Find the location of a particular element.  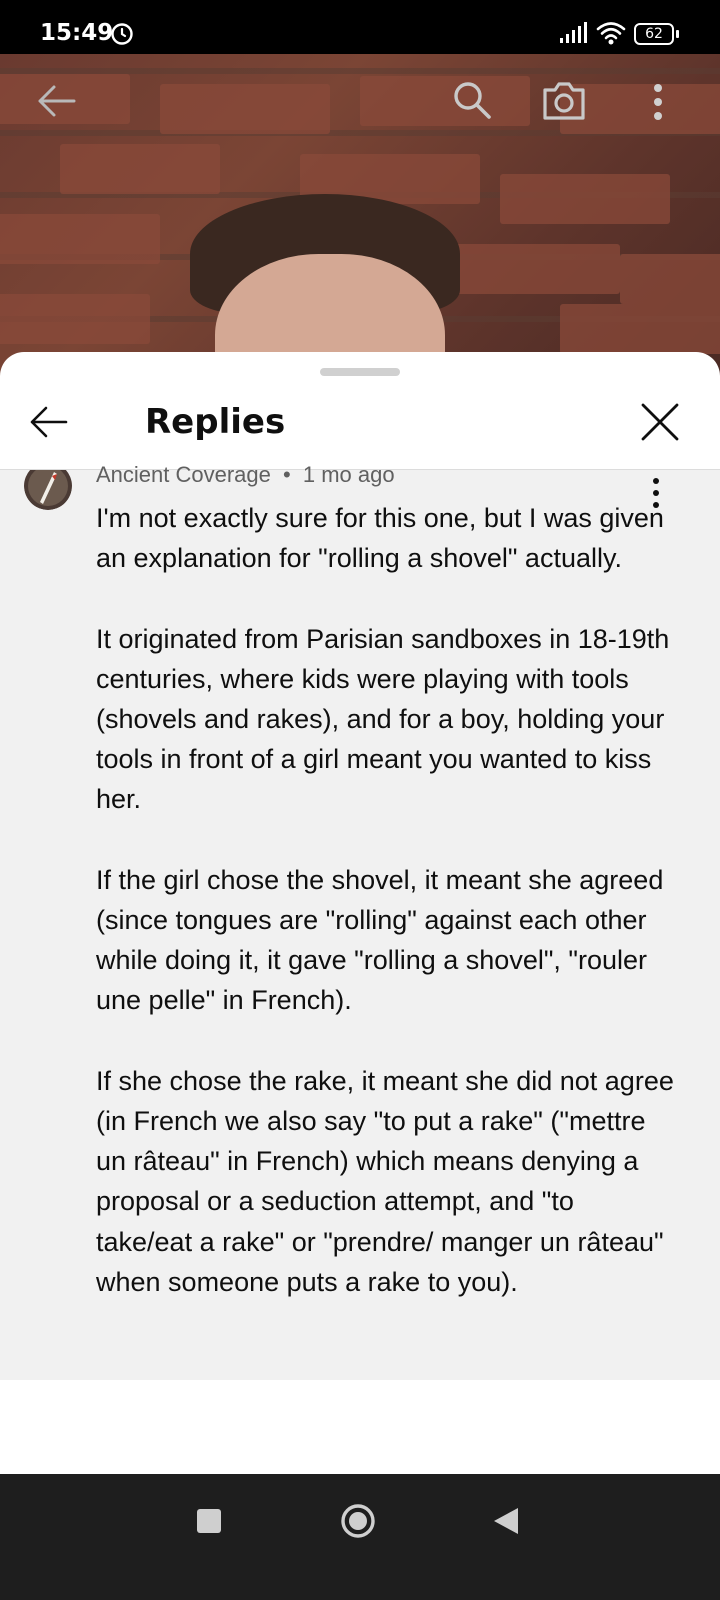

wifi-icon is located at coordinates (611, 33).